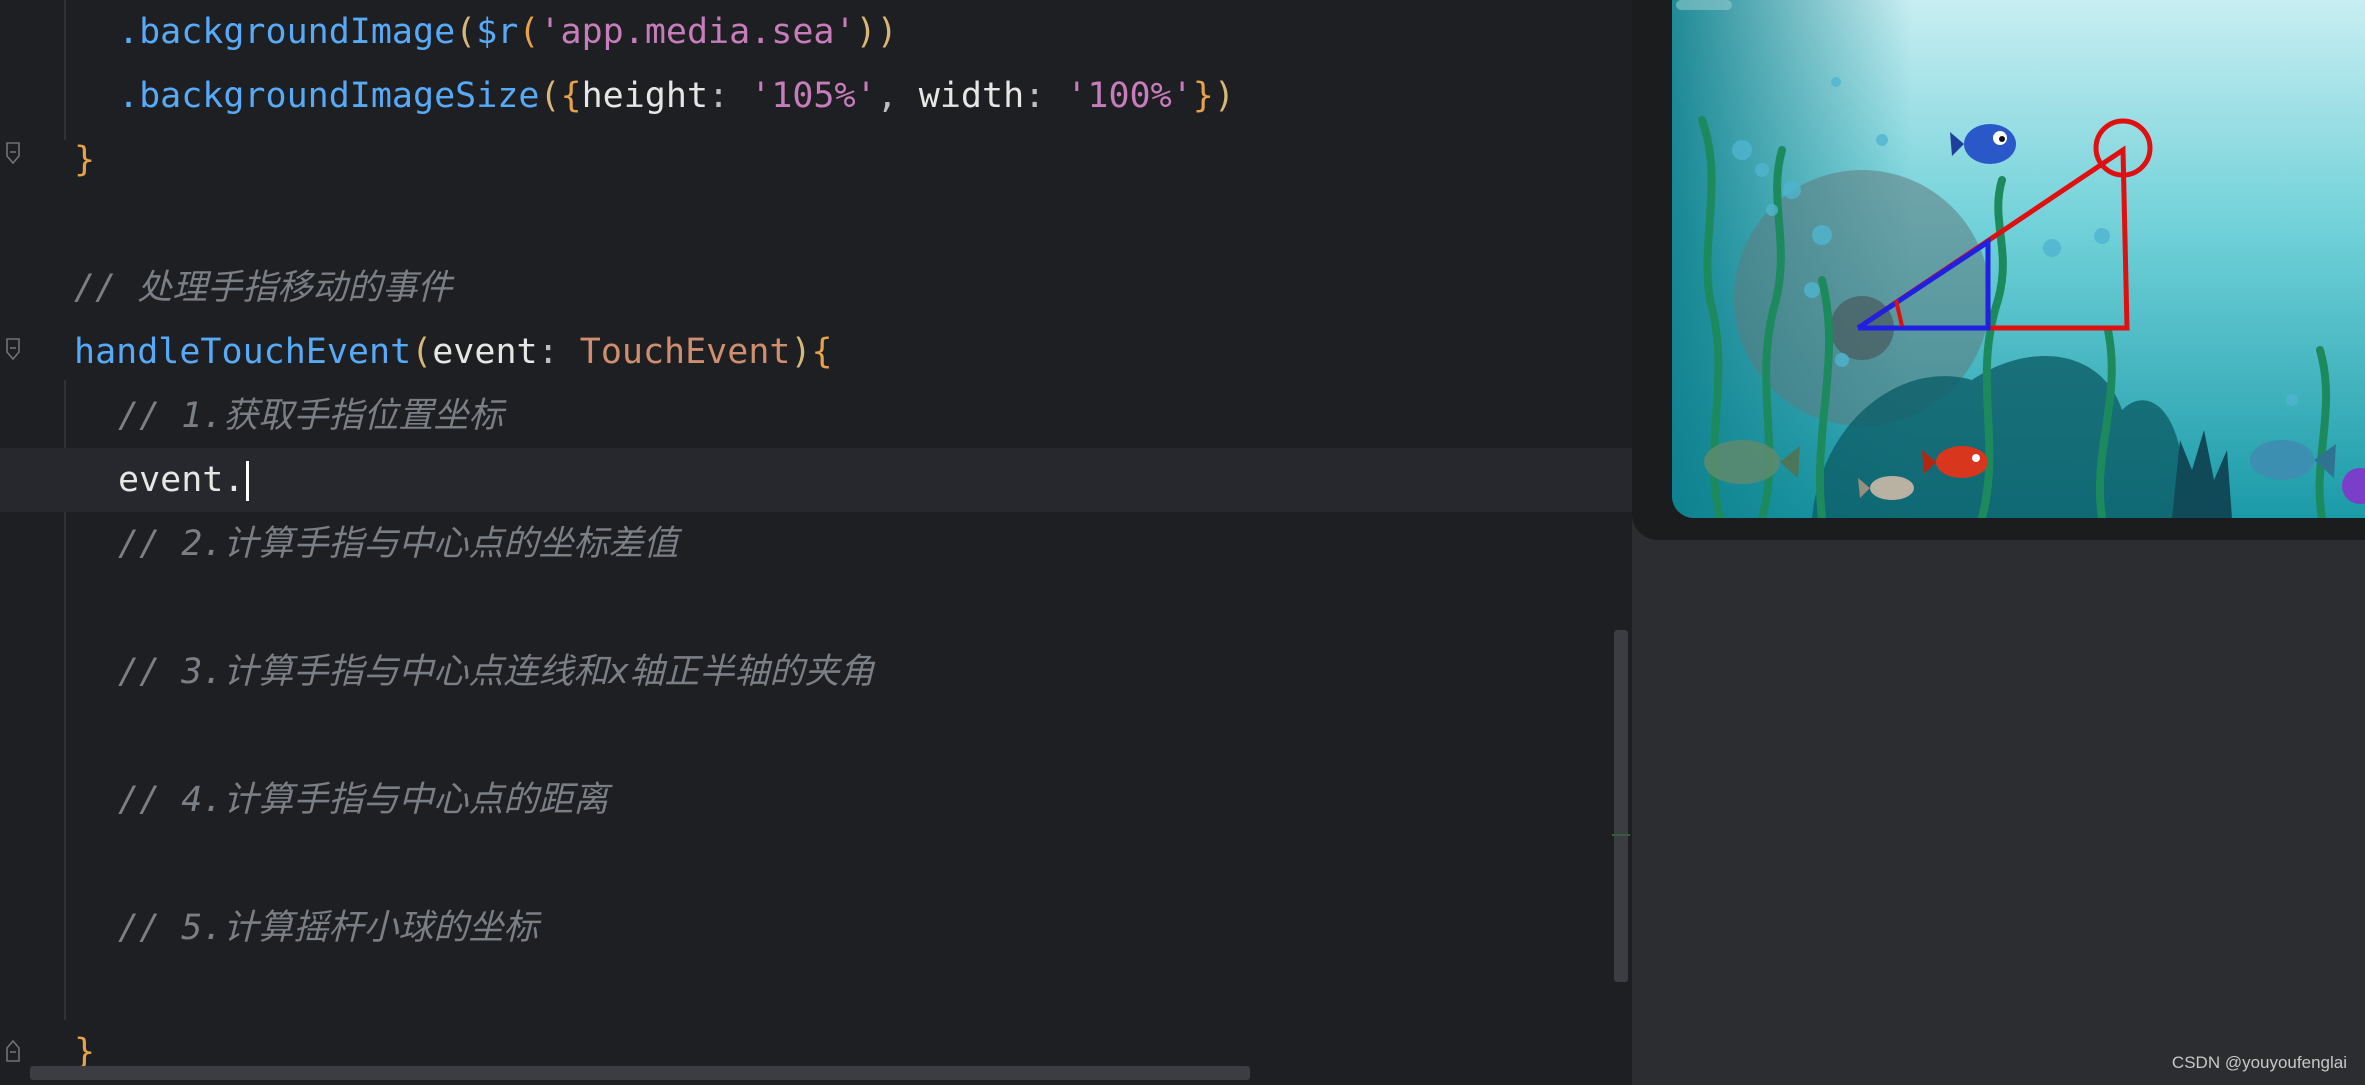 The image size is (2365, 1085). What do you see at coordinates (496, 672) in the screenshot?
I see `code-comment: // 3.计算手指与中心点连线和x轴正半轴的夹角` at bounding box center [496, 672].